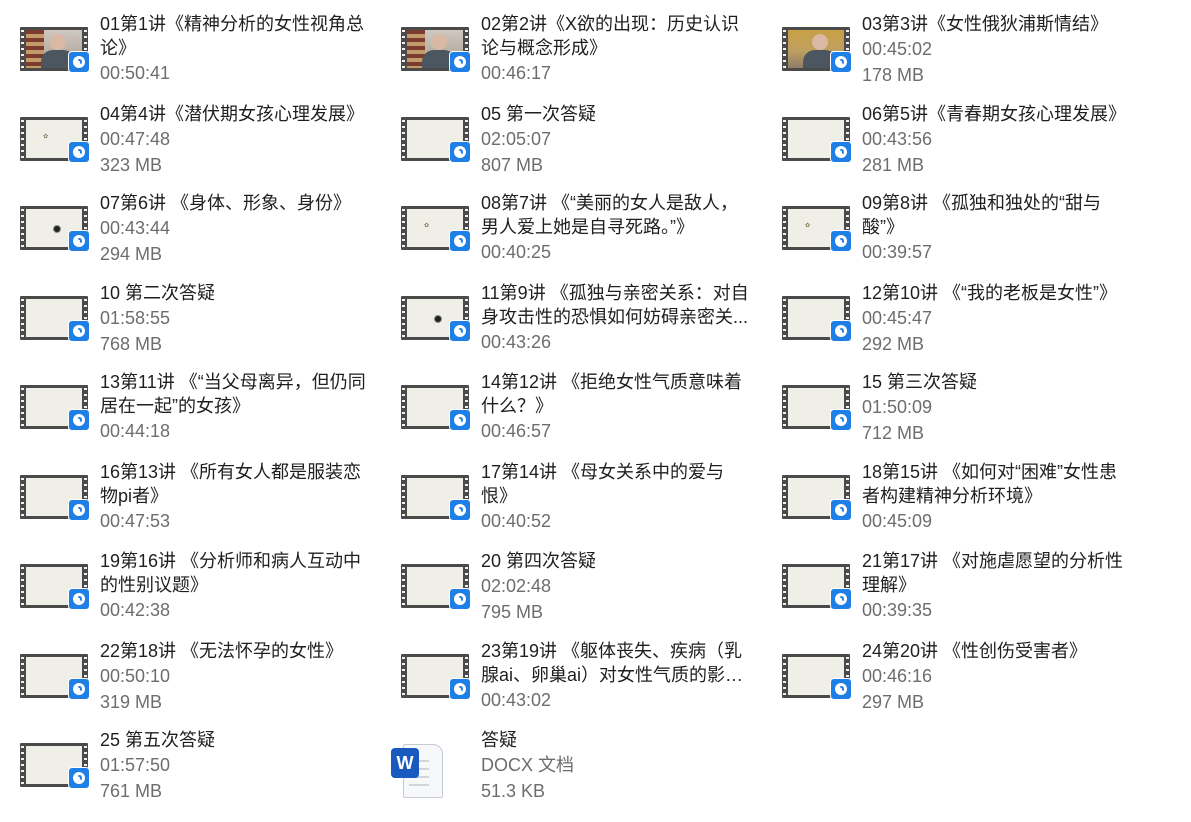 This screenshot has height=822, width=1191. What do you see at coordinates (235, 586) in the screenshot?
I see `file-info: 19第16讲 《分析师和病人互动中的性别议题》 00:42:38` at bounding box center [235, 586].